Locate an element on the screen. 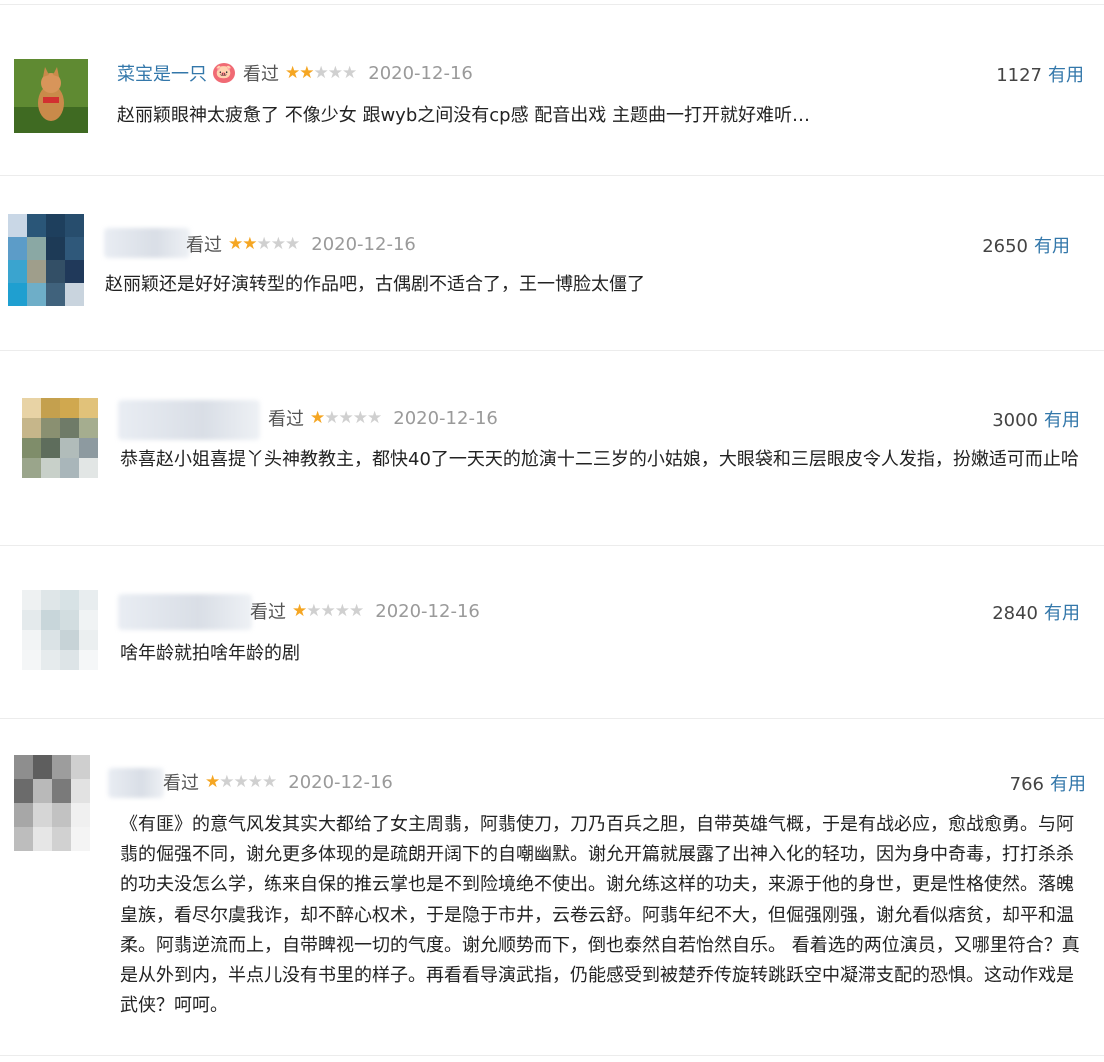  vote-area: 766 有用 is located at coordinates (1048, 783).